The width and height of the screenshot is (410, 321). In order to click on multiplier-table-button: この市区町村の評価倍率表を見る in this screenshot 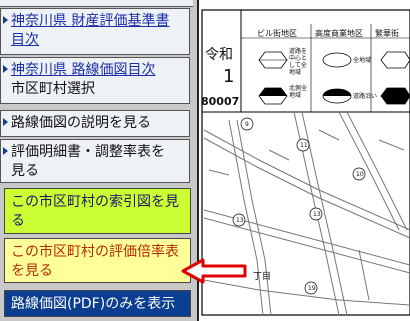, I will do `click(97, 260)`.